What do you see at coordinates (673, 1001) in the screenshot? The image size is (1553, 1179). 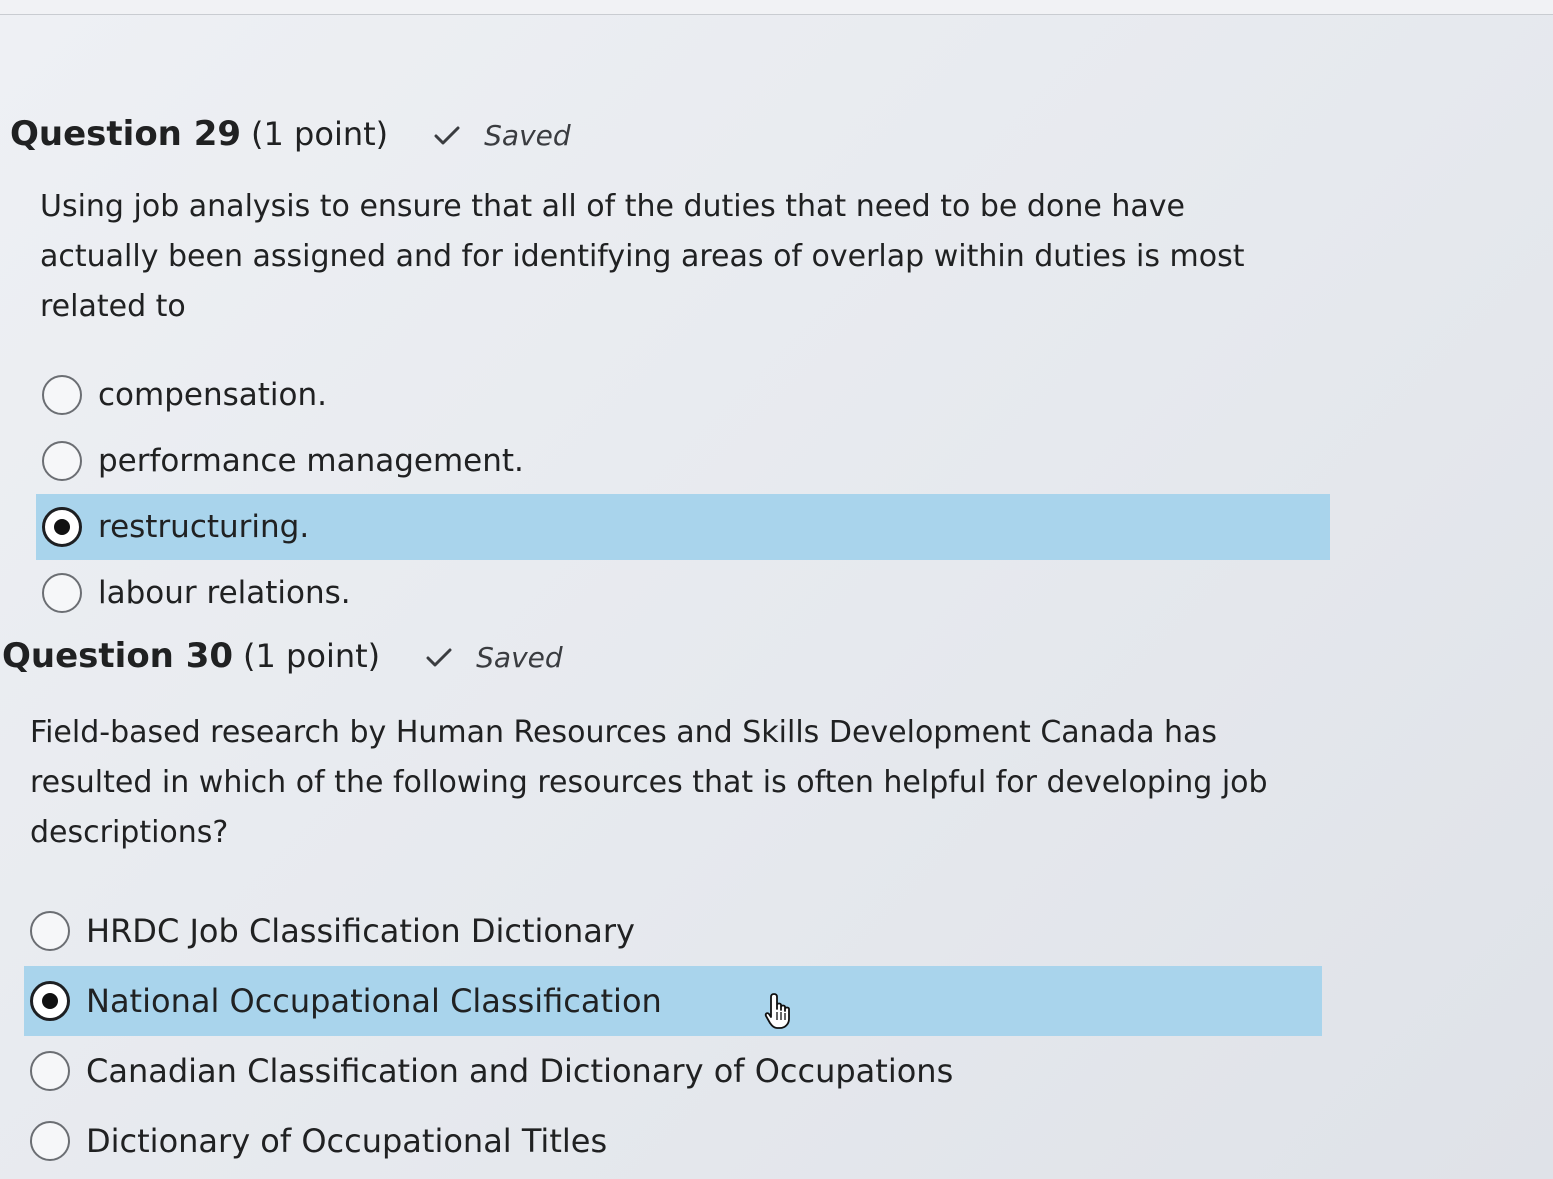 I see `answer-option-national-occupational-classification: National Occupational Classification` at bounding box center [673, 1001].